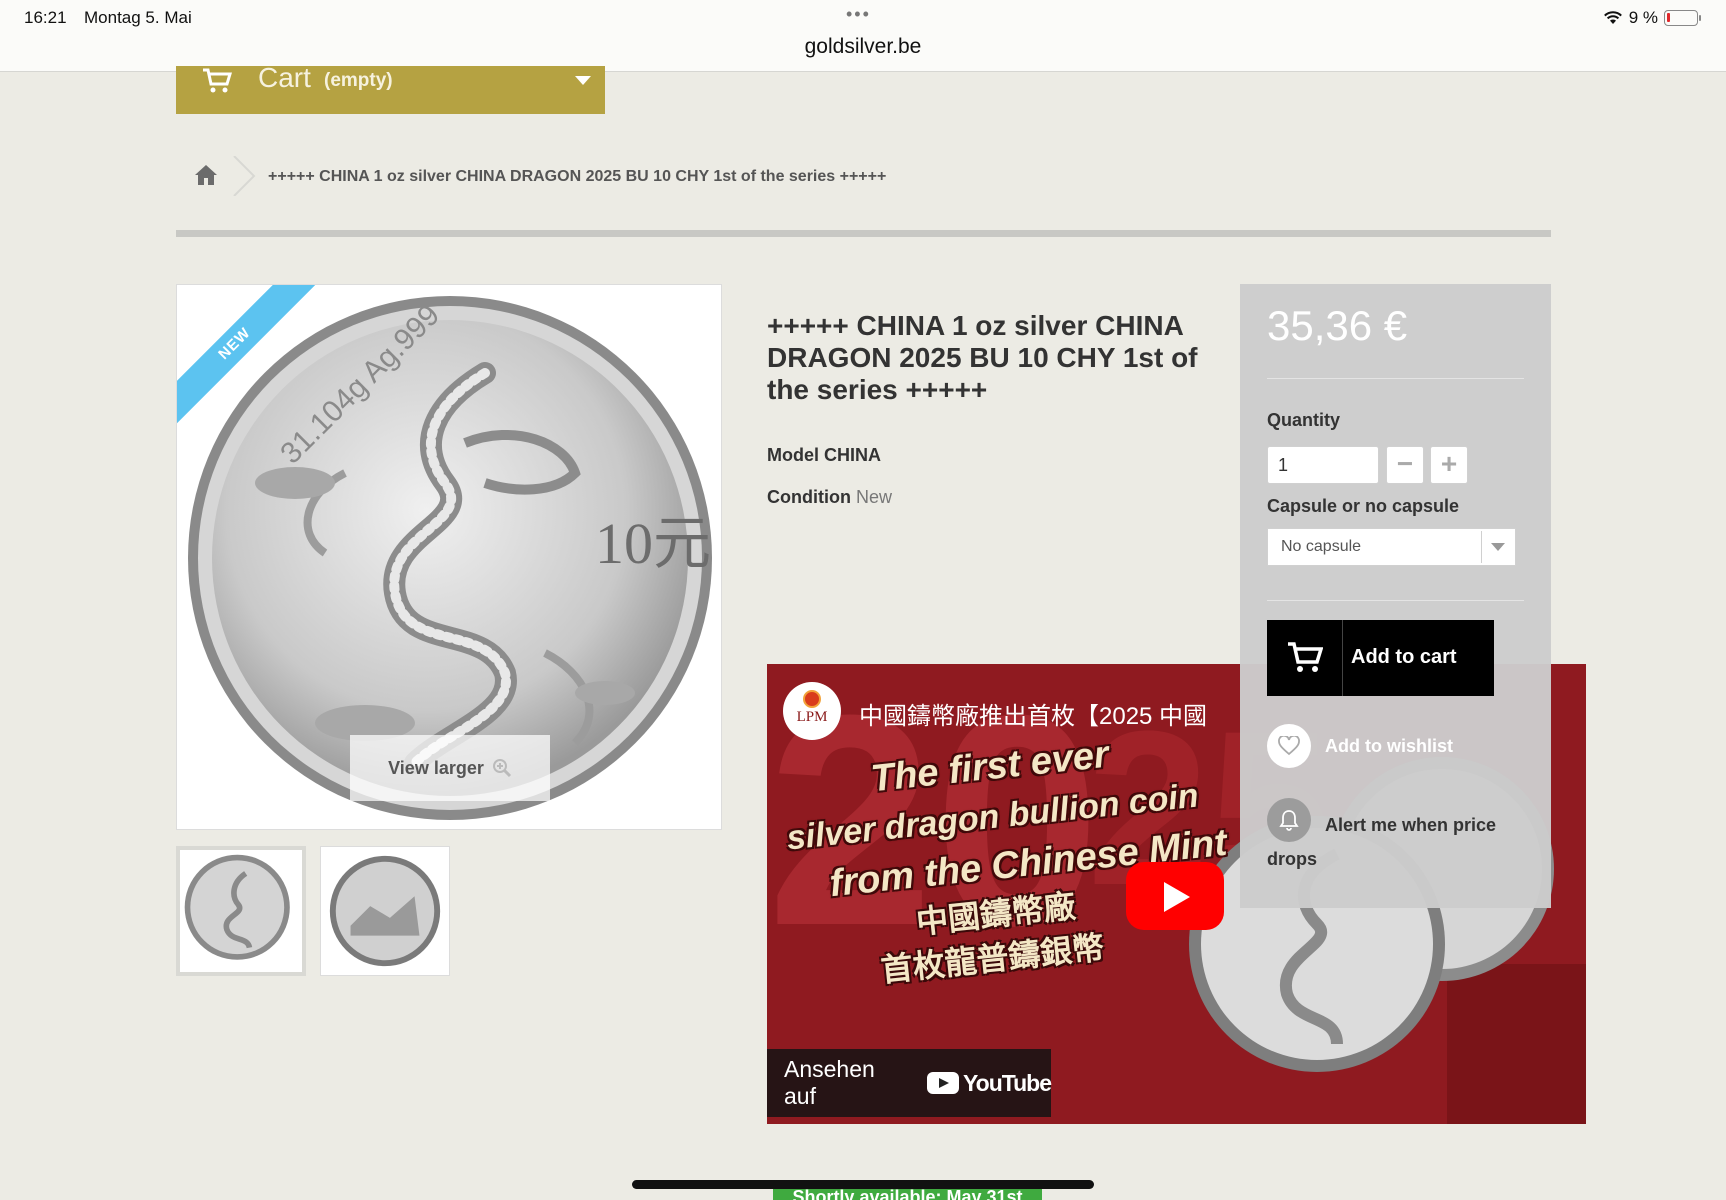 This screenshot has height=1200, width=1726. Describe the element at coordinates (1612, 17) in the screenshot. I see `wifi-icon` at that location.